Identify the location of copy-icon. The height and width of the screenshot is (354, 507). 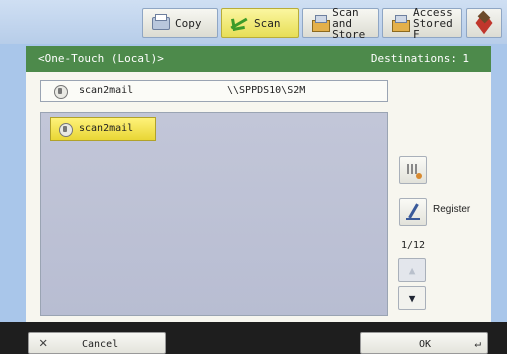
(160, 23).